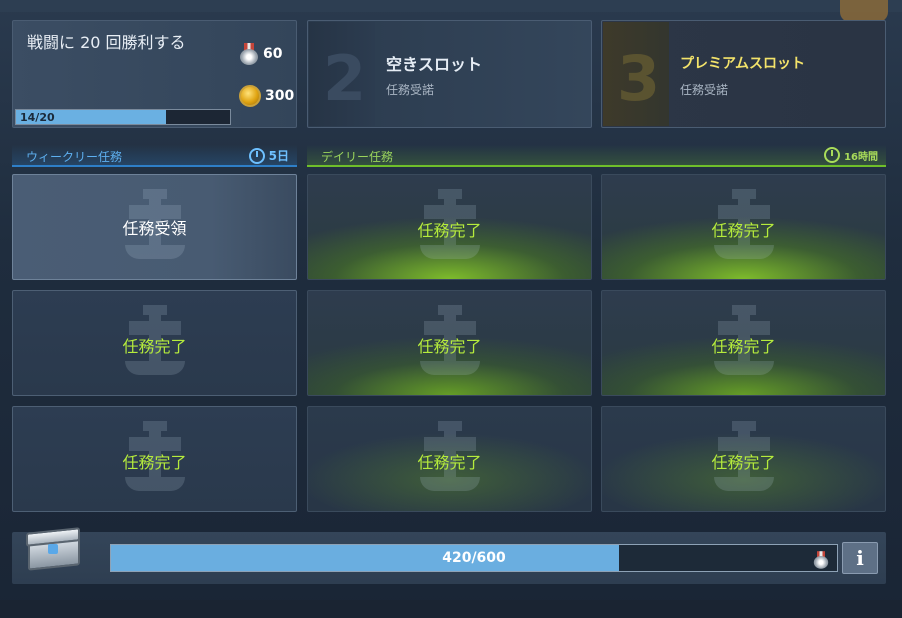  I want to click on chest-progress-bar: 420/600, so click(474, 558).